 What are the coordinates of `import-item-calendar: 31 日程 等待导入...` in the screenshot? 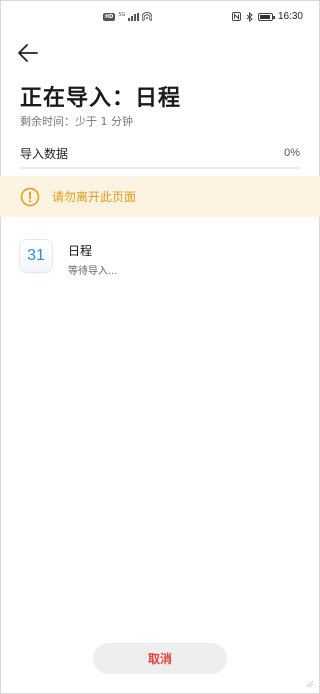 It's located at (160, 259).